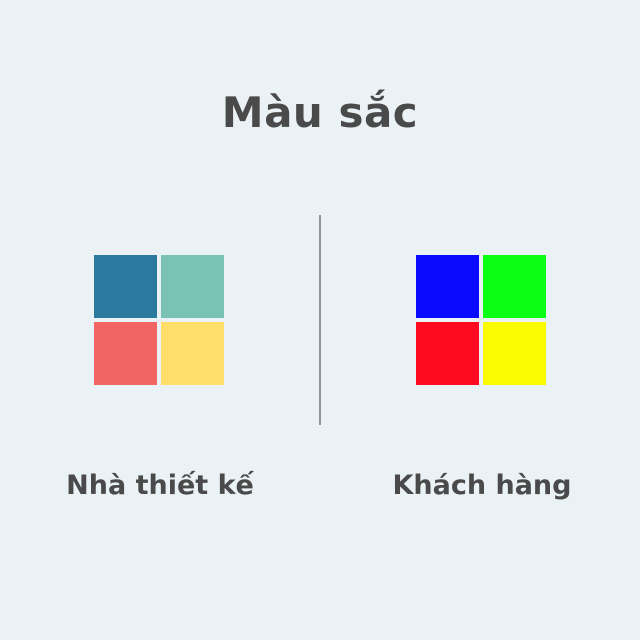 The height and width of the screenshot is (640, 640). I want to click on client-palette, so click(481, 320).